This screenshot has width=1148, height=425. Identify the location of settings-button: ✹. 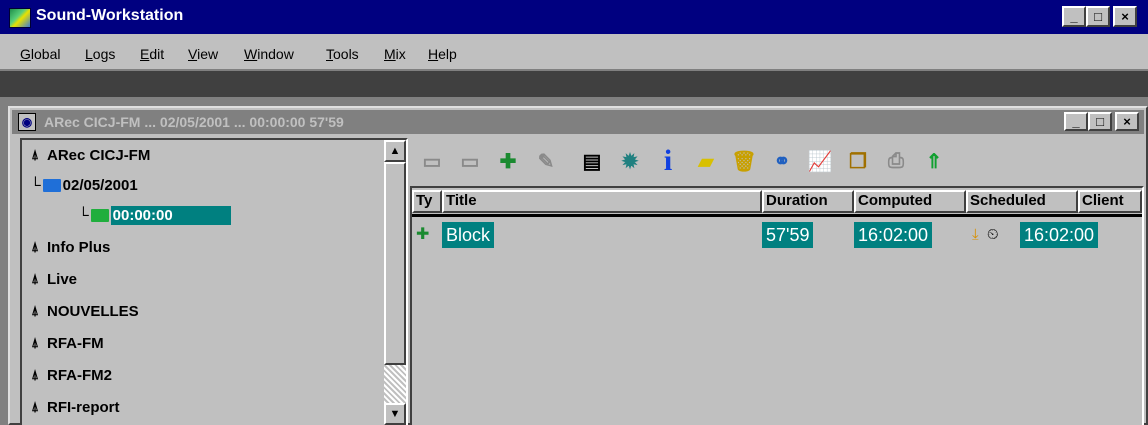
(630, 161).